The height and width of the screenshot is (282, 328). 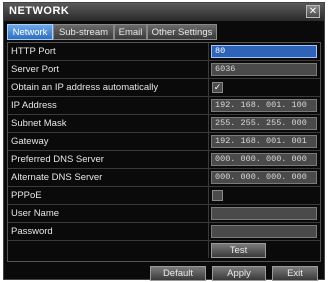 What do you see at coordinates (35, 69) in the screenshot?
I see `server-port-label: Server Port` at bounding box center [35, 69].